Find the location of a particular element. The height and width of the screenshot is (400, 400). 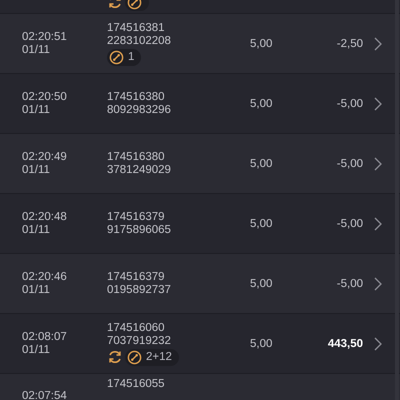

time-text: 02:20:49 is located at coordinates (45, 157).